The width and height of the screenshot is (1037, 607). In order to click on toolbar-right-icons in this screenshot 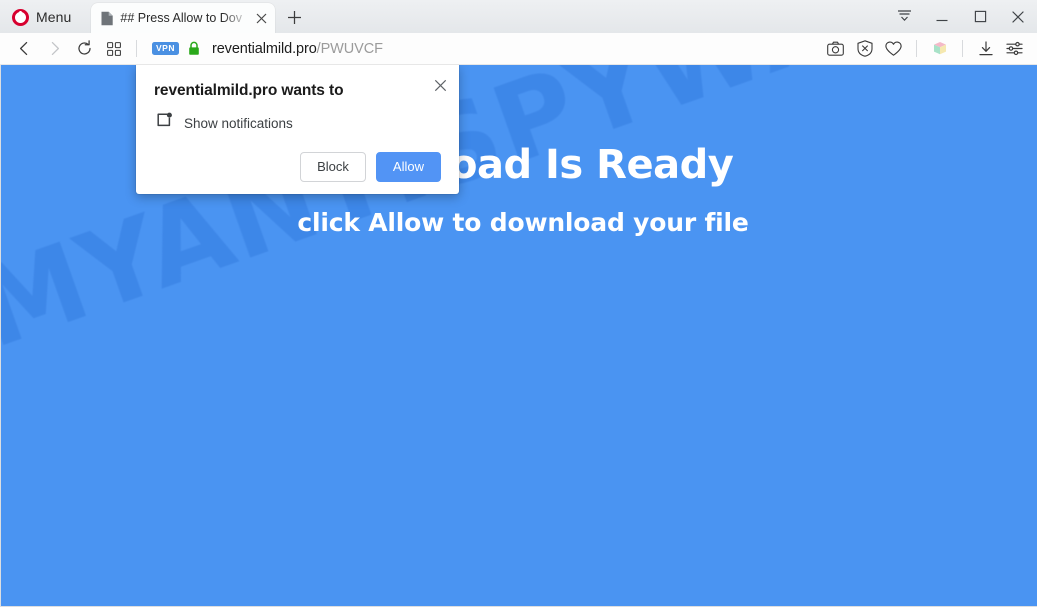, I will do `click(925, 49)`.